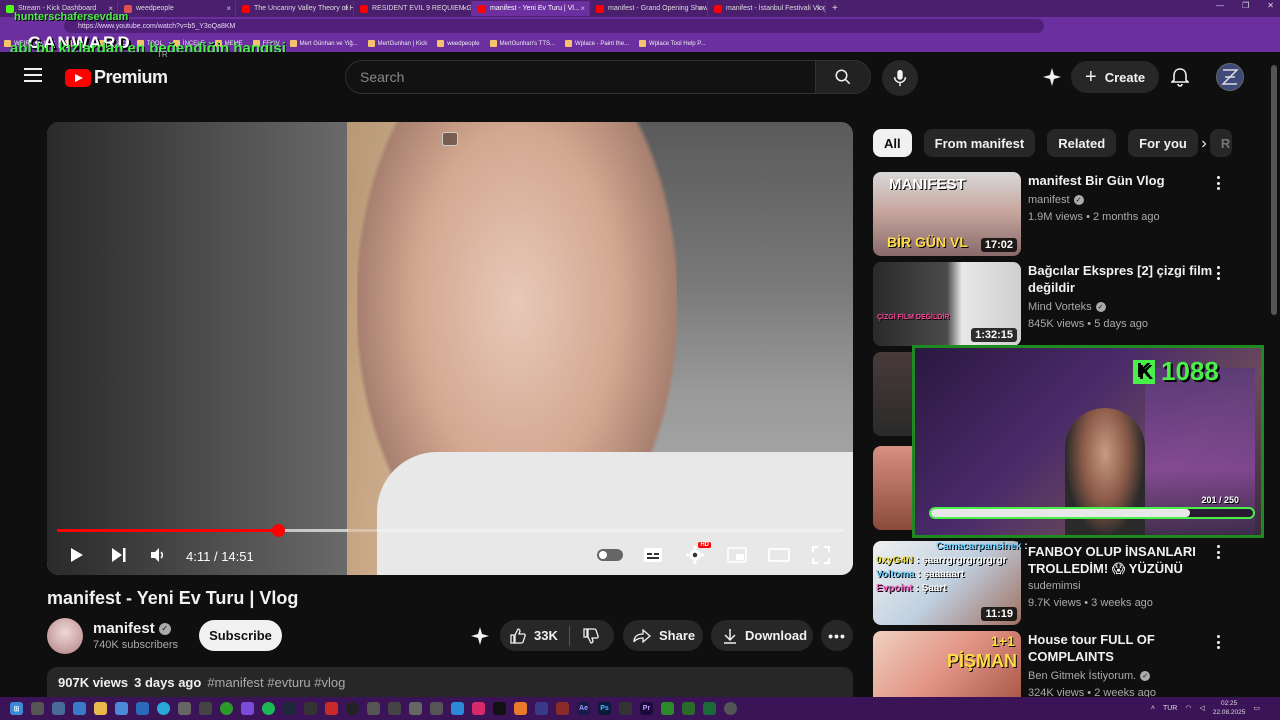 The width and height of the screenshot is (1280, 720). What do you see at coordinates (1274, 190) in the screenshot?
I see `scrollbar-thumb` at bounding box center [1274, 190].